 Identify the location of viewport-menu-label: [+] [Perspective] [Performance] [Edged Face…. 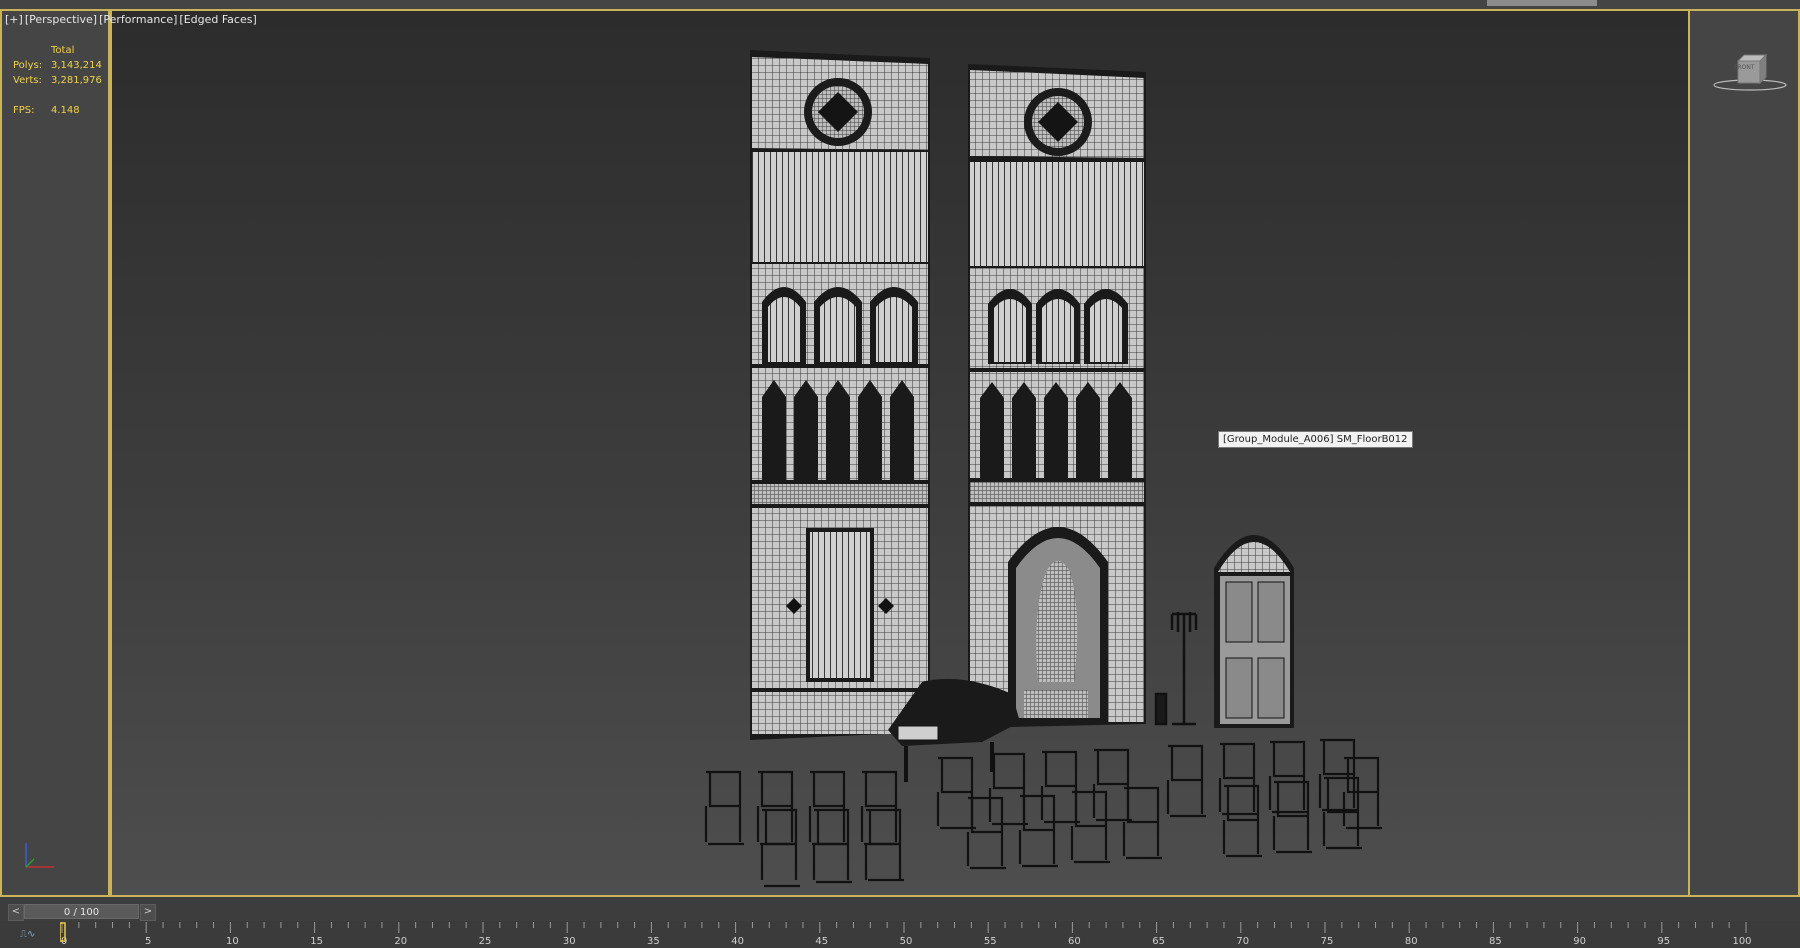
(132, 19).